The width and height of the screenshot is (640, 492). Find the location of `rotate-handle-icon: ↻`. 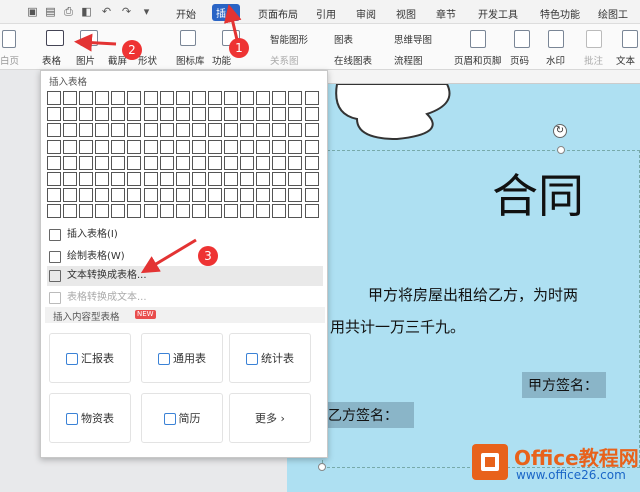

rotate-handle-icon: ↻ is located at coordinates (560, 131).